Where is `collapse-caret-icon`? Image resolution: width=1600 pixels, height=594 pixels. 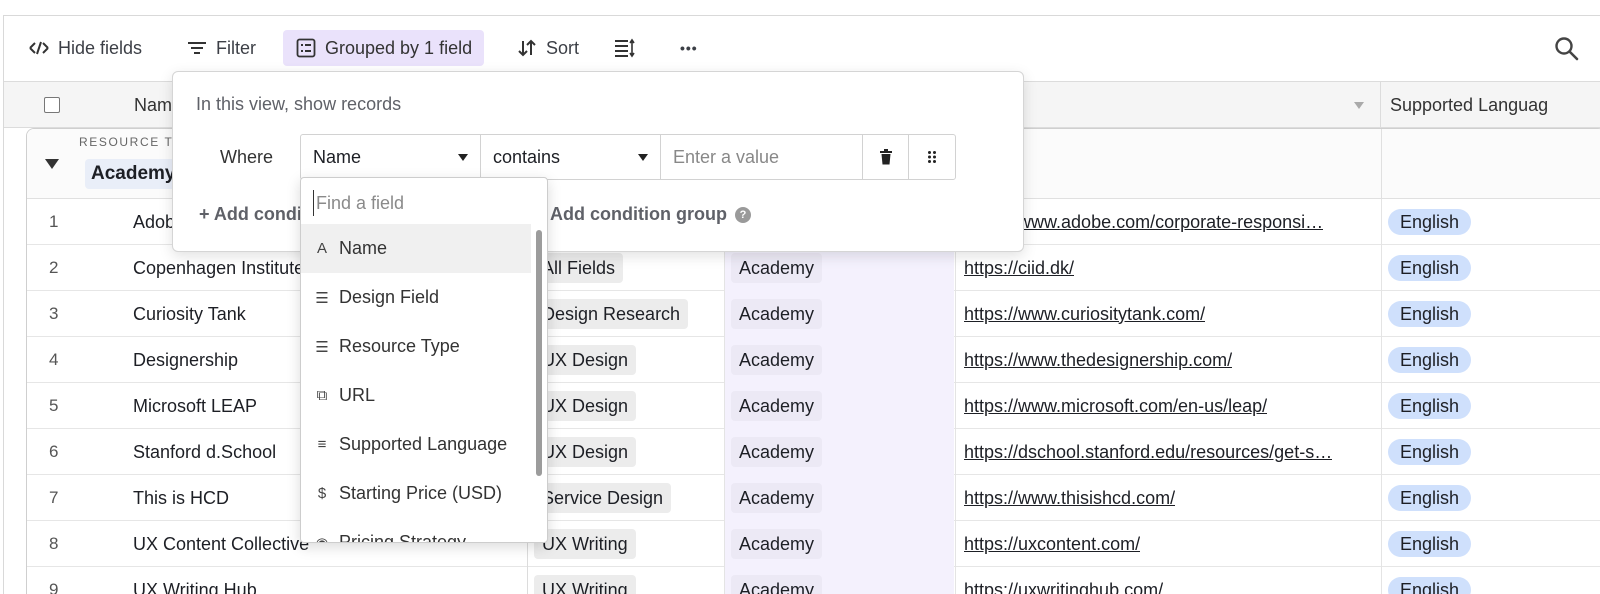
collapse-caret-icon is located at coordinates (52, 164).